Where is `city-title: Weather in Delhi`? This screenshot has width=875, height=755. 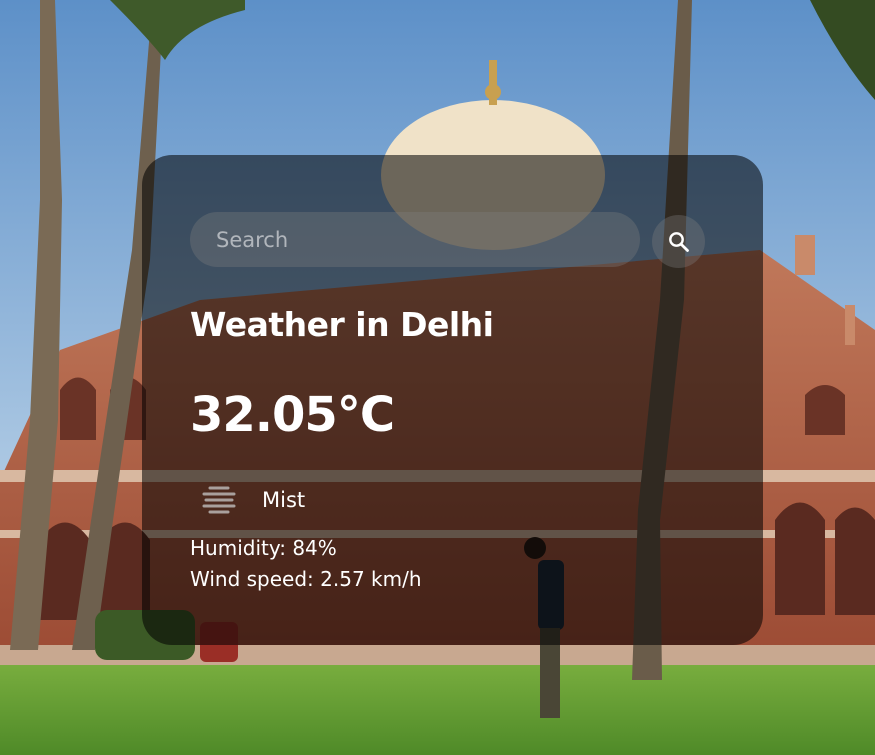
city-title: Weather in Delhi is located at coordinates (342, 324).